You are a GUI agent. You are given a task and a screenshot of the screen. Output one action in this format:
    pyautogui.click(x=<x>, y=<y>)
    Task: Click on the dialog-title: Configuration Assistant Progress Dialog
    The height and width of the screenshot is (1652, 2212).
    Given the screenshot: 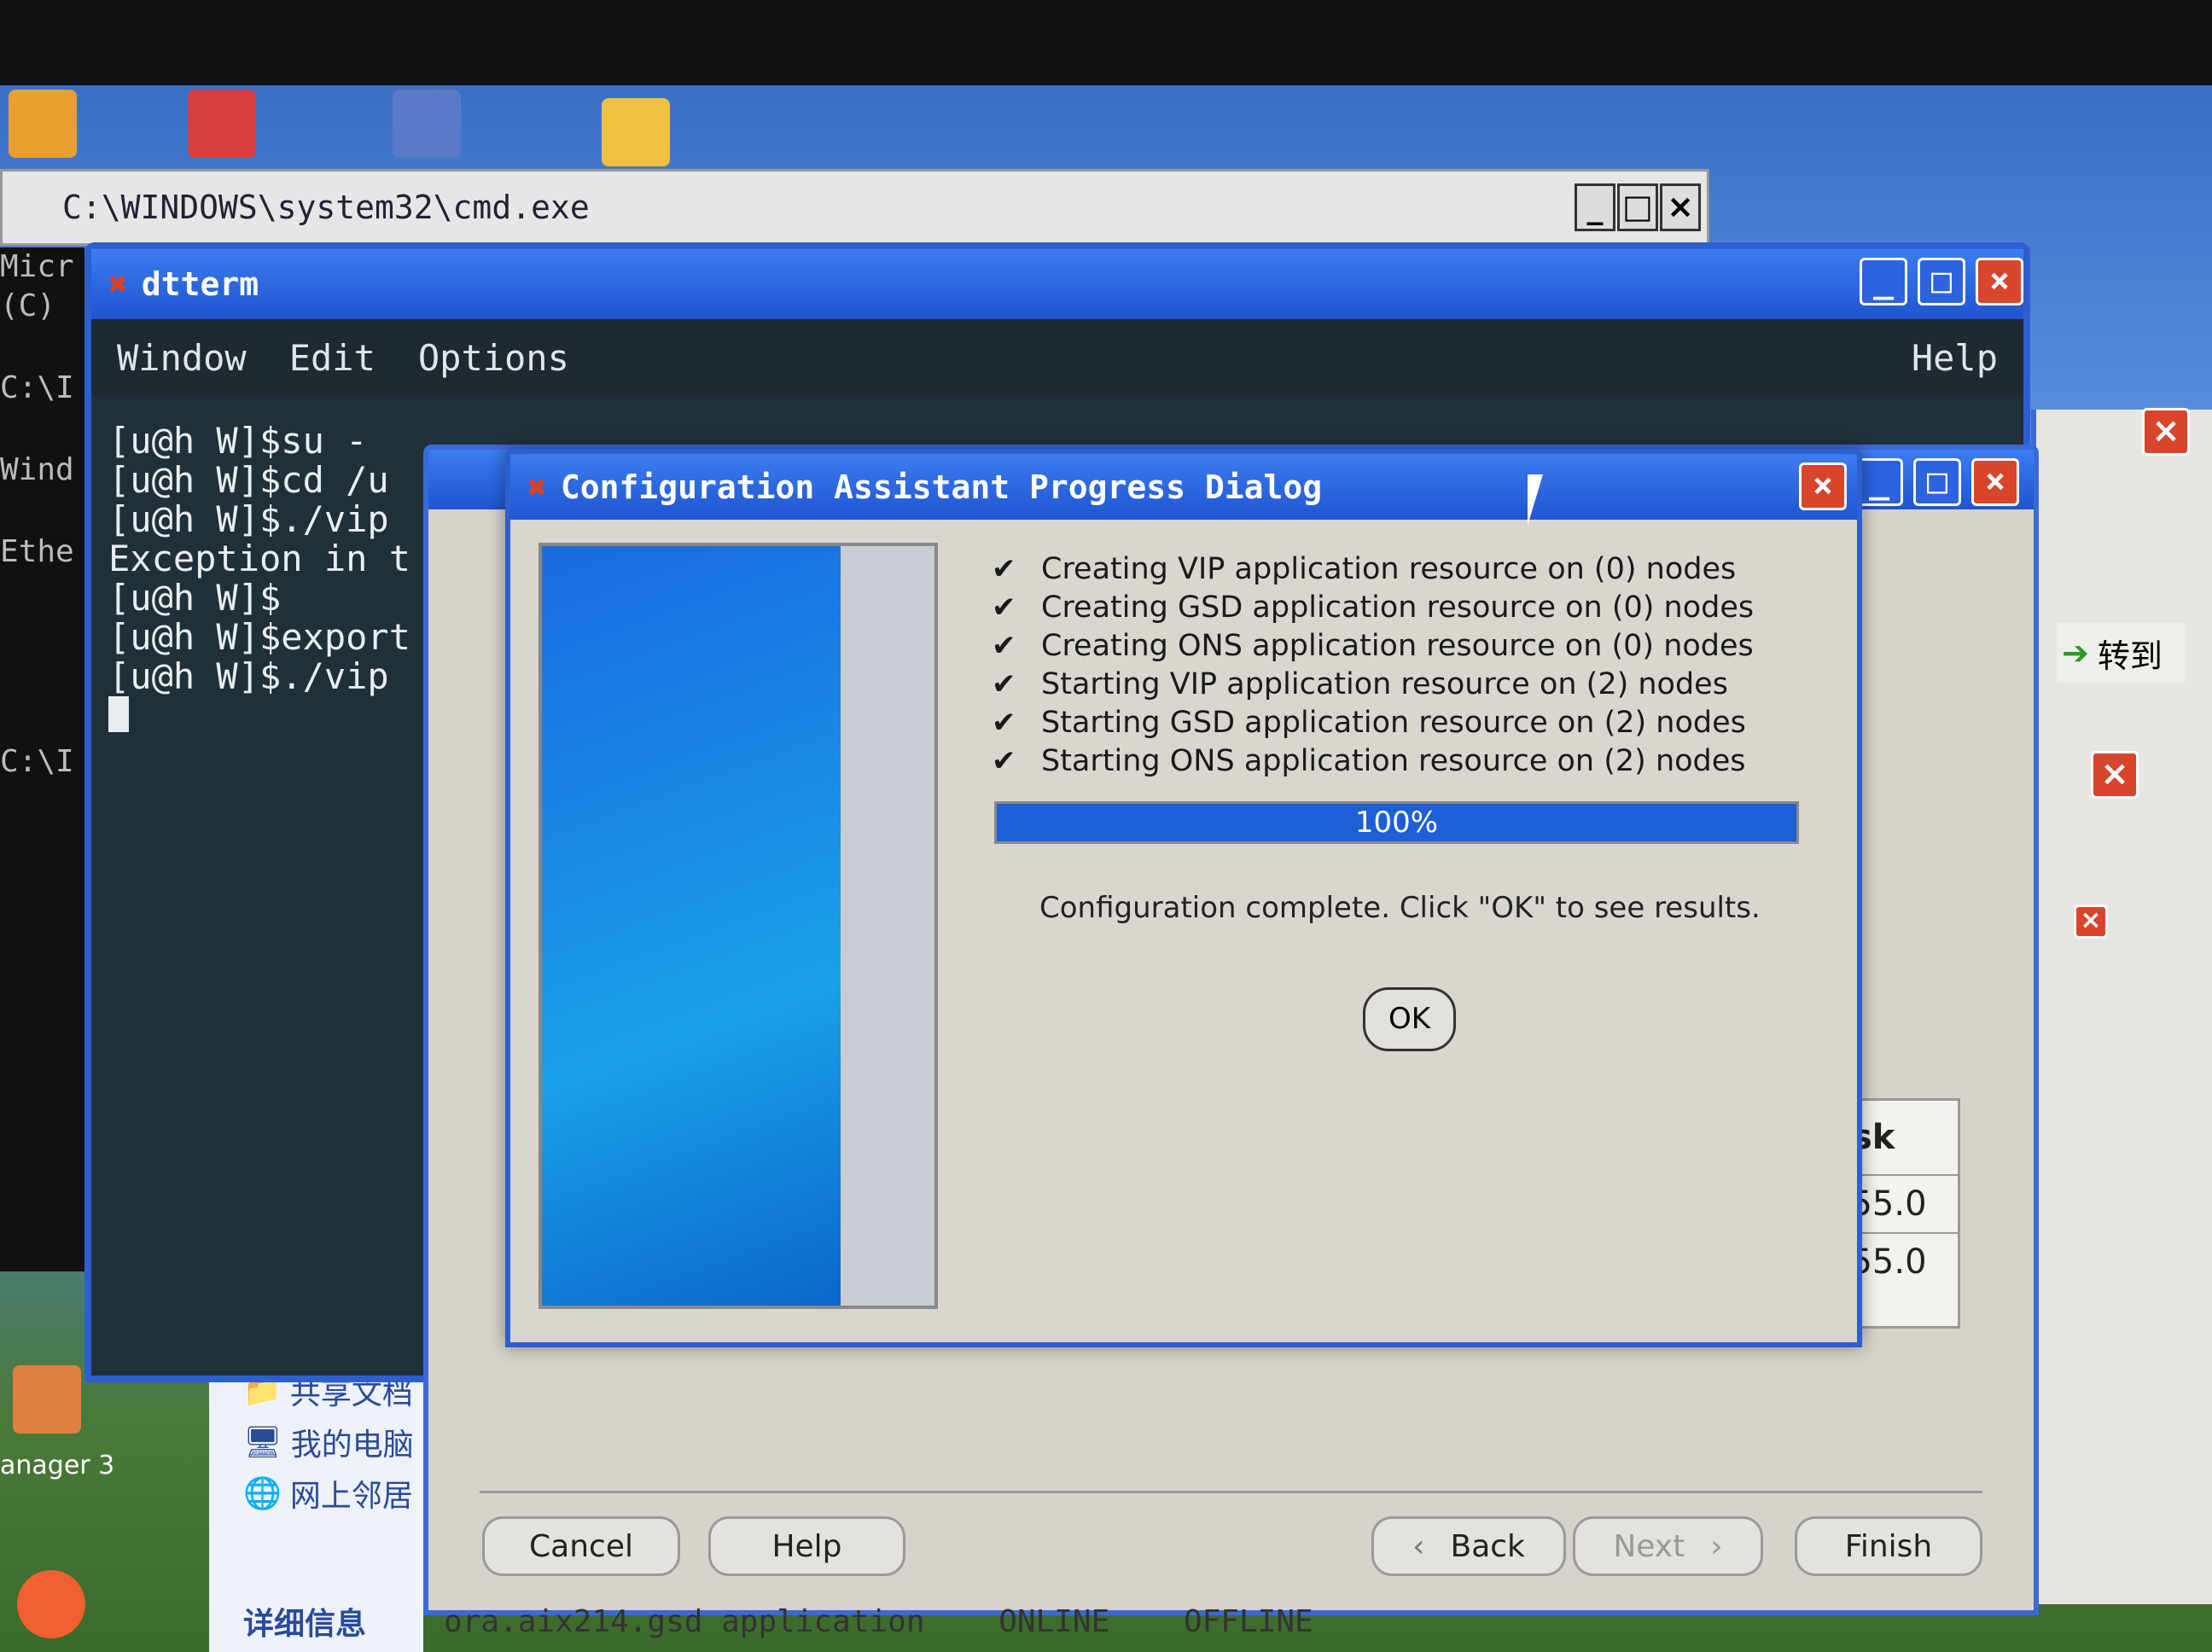 What is the action you would take?
    pyautogui.click(x=941, y=487)
    